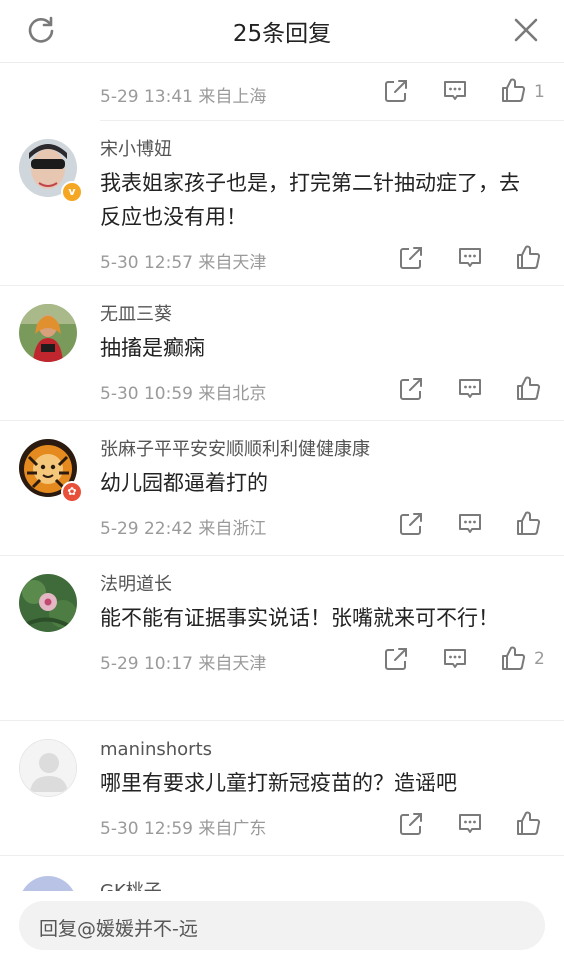 The image size is (564, 960). I want to click on comment-meta-row: 5-30 12:59 来自广东, so click(332, 827).